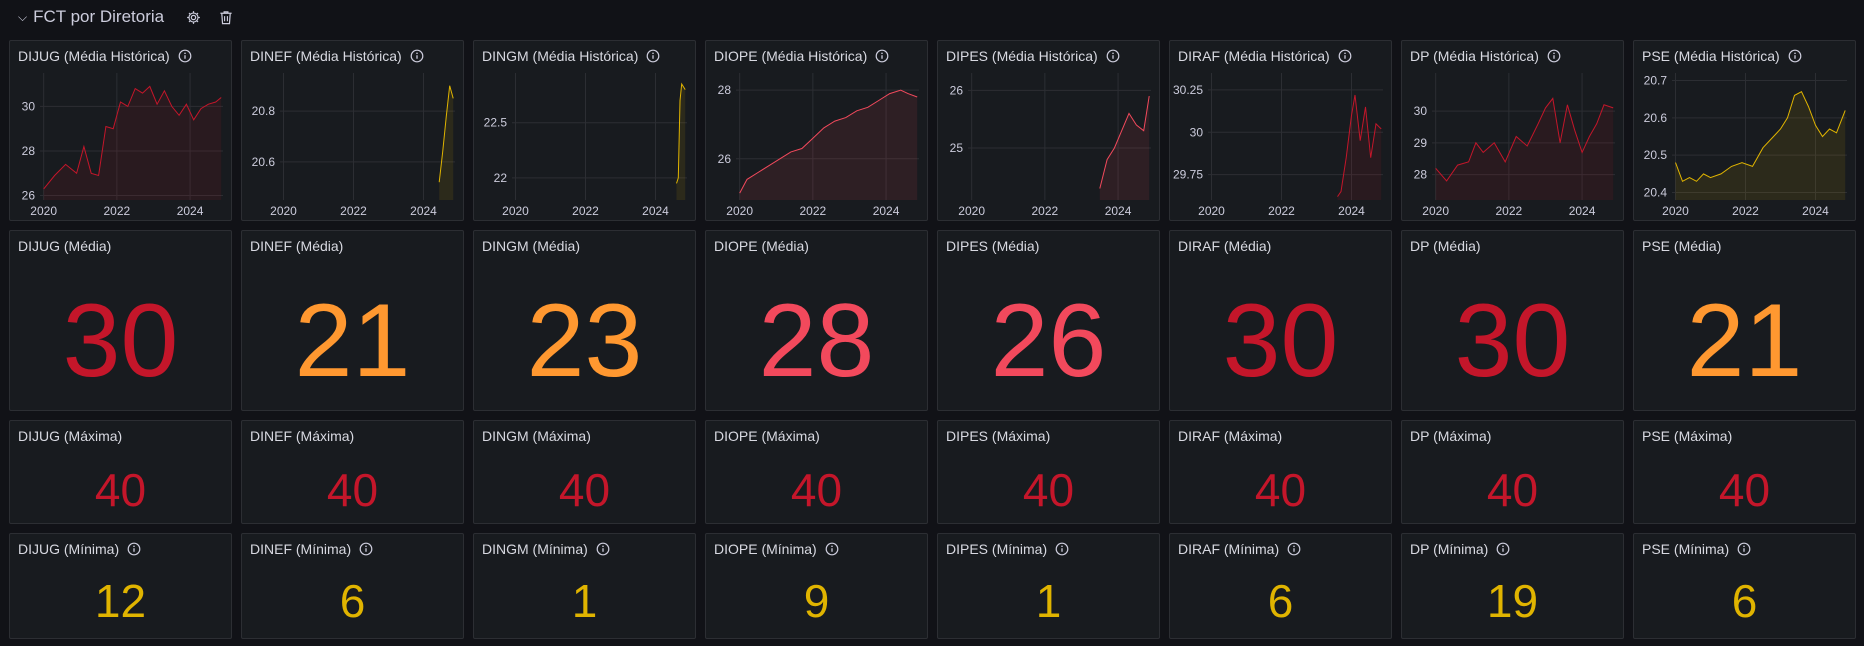 The height and width of the screenshot is (646, 1864). I want to click on time-series-chart: 26 28 2020 2022 2024, so click(816, 143).